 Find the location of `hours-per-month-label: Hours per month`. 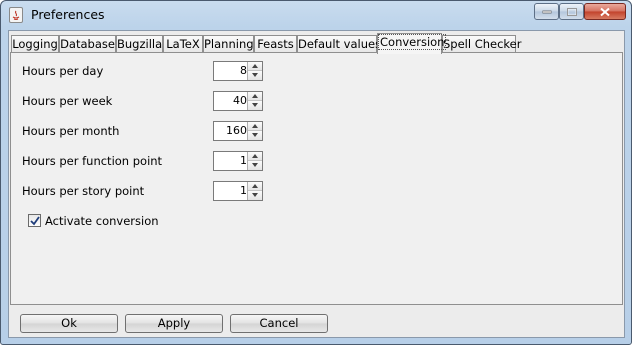

hours-per-month-label: Hours per month is located at coordinates (71, 131).